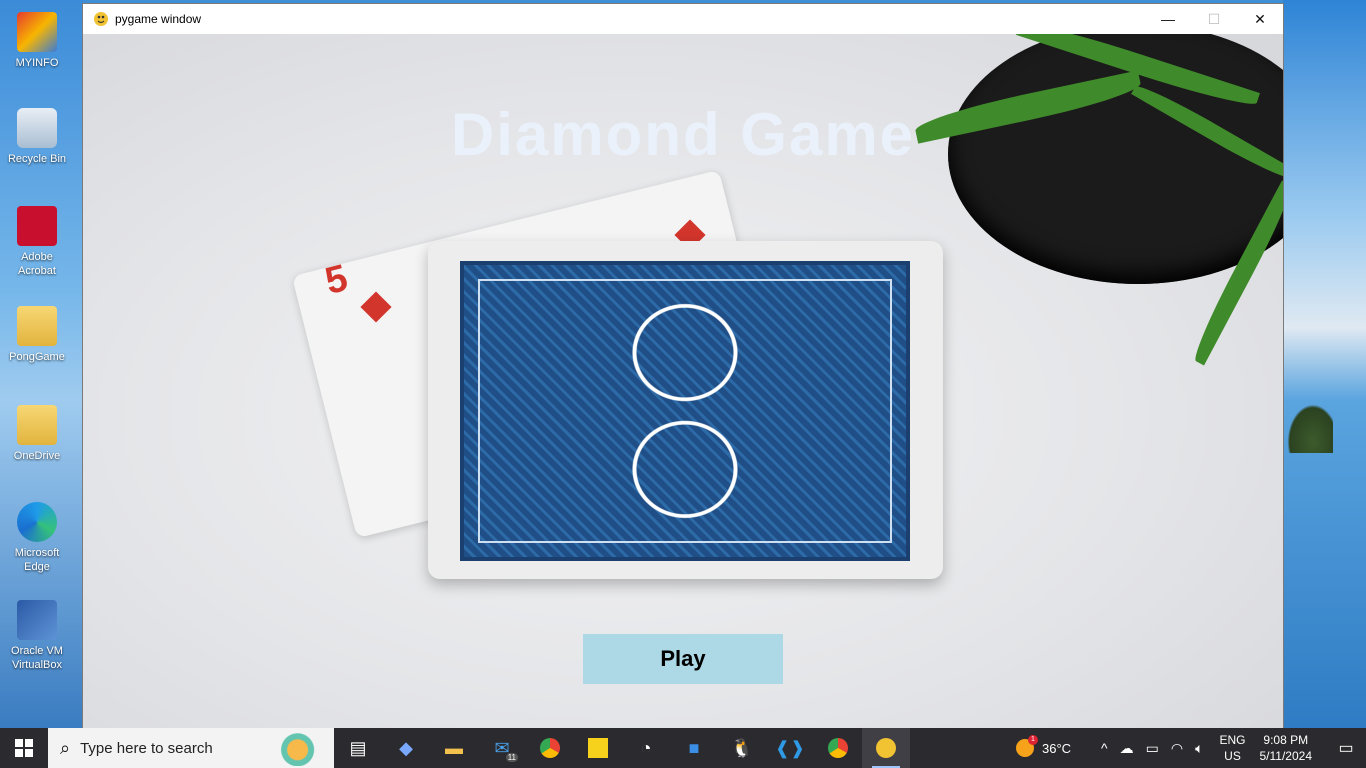 The image size is (1366, 768). What do you see at coordinates (146, 748) in the screenshot?
I see `search-placeholder: Type here to search` at bounding box center [146, 748].